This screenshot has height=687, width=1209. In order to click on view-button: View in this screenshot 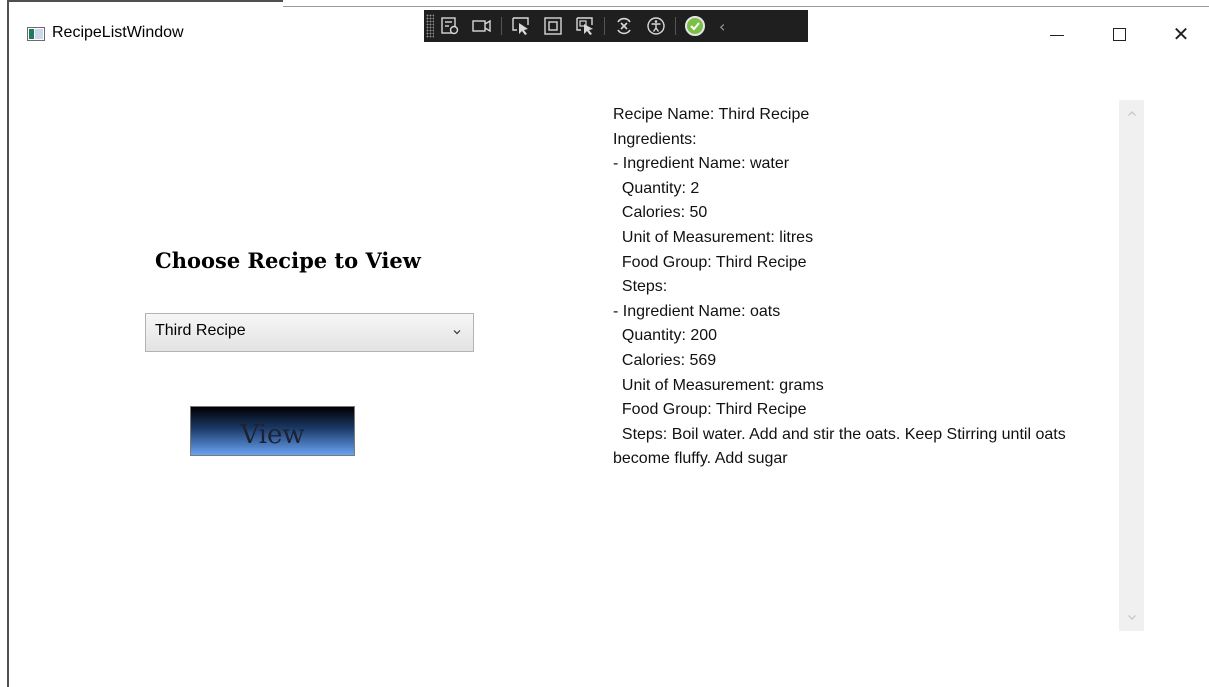, I will do `click(272, 431)`.